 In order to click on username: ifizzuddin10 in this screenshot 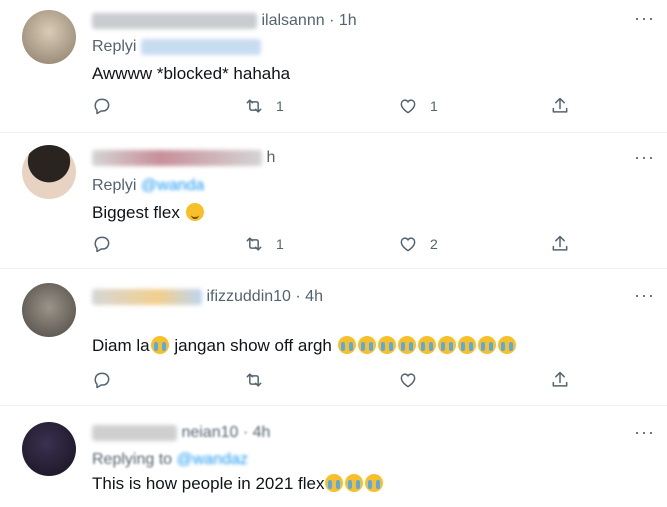, I will do `click(248, 296)`.